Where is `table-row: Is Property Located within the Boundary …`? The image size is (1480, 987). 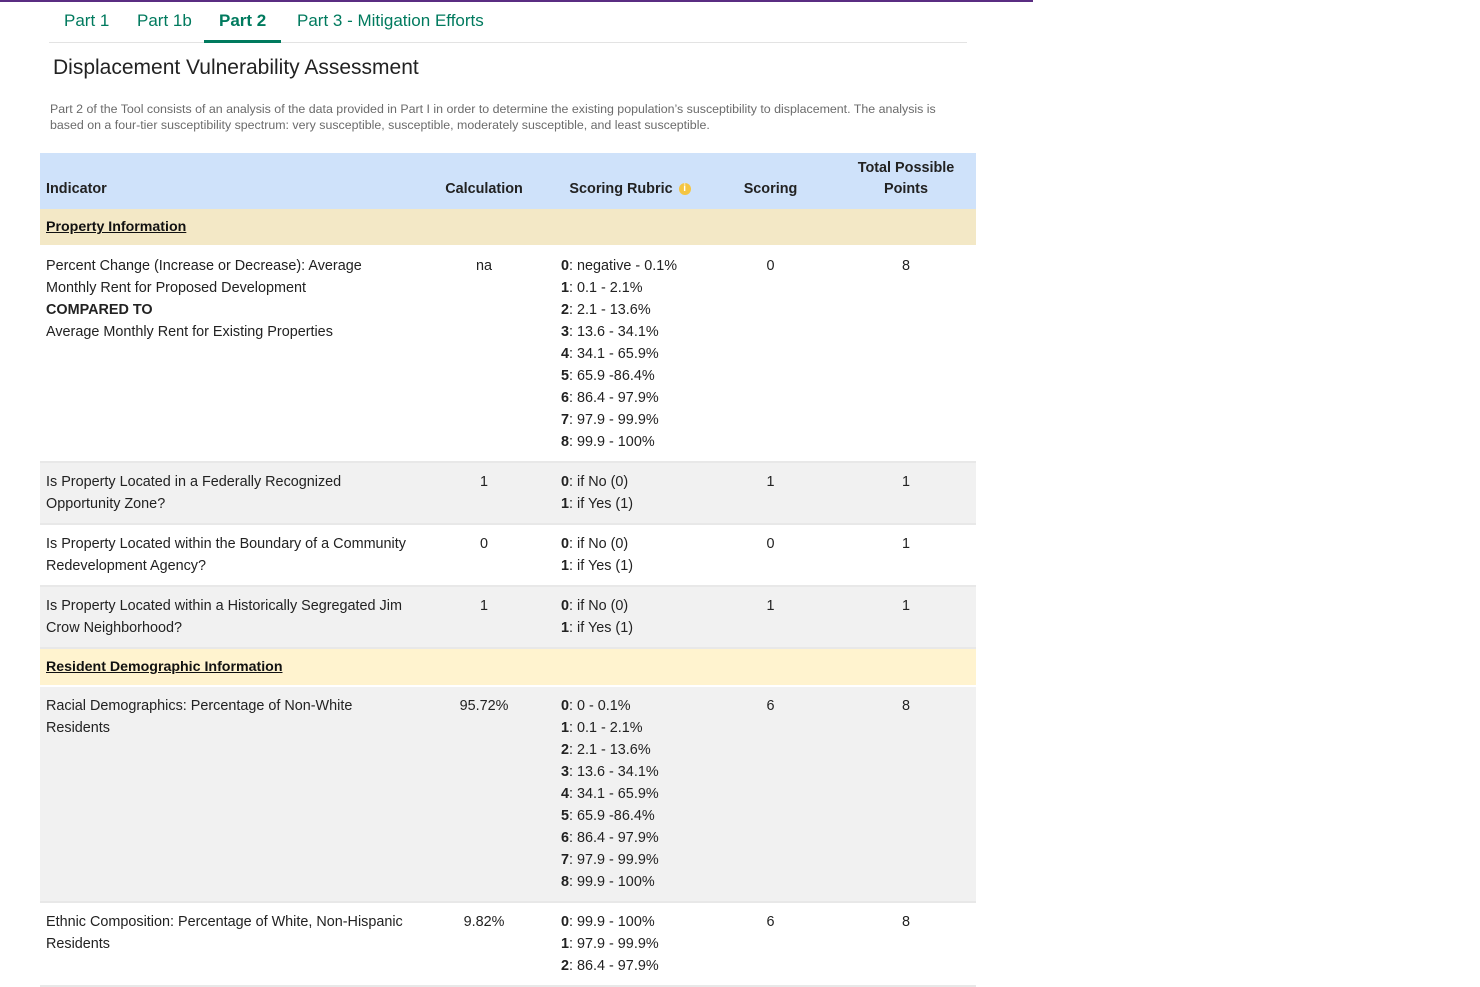 table-row: Is Property Located within the Boundary … is located at coordinates (508, 555).